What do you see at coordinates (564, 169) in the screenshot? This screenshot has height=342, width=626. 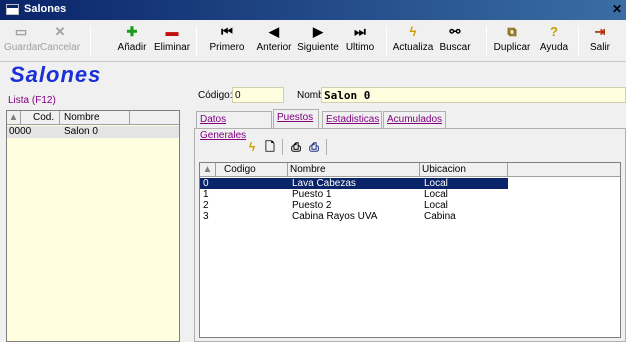 I see `column-header-empty` at bounding box center [564, 169].